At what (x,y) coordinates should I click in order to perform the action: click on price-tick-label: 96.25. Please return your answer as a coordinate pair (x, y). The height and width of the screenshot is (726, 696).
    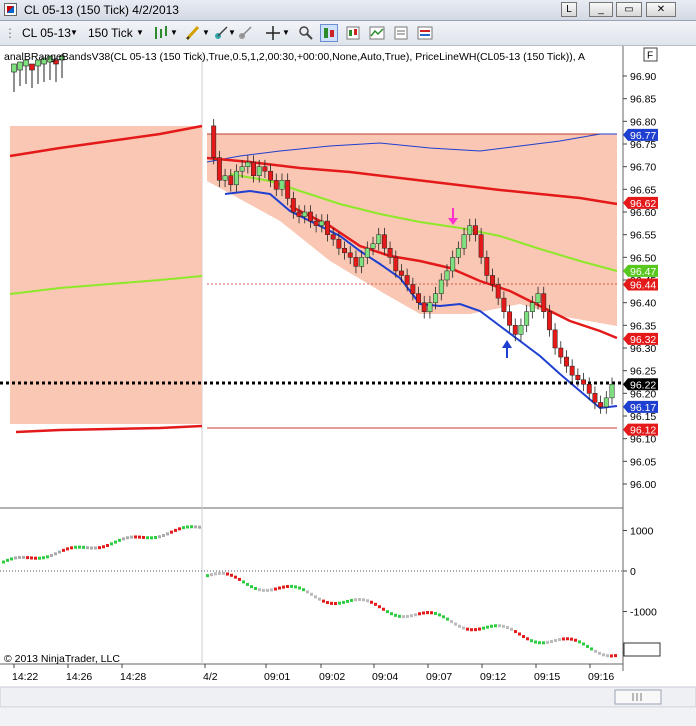
    Looking at the image, I should click on (643, 372).